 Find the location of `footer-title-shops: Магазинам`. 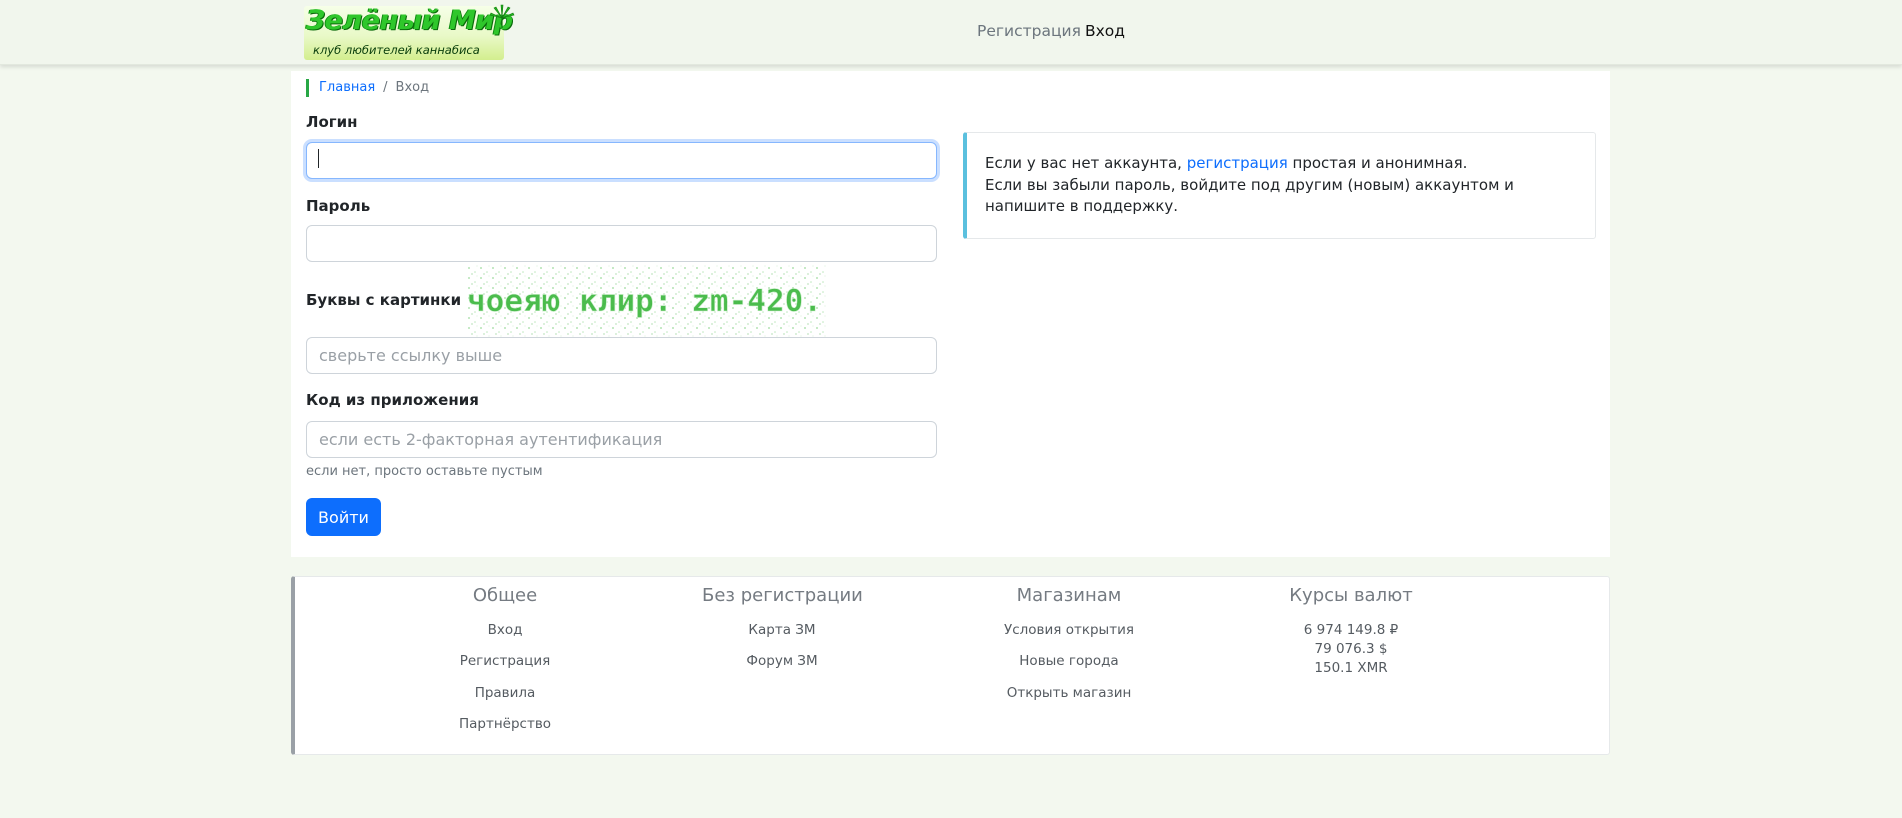

footer-title-shops: Магазинам is located at coordinates (1069, 595).